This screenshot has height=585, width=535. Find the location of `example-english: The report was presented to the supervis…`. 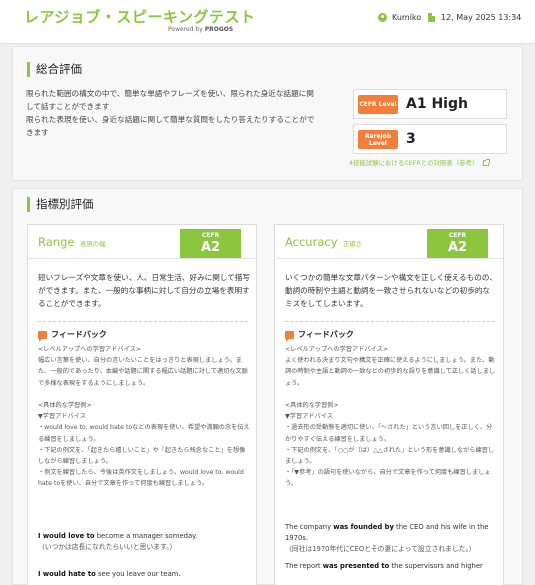

example-english: The report was presented to the supervis… is located at coordinates (392, 566).